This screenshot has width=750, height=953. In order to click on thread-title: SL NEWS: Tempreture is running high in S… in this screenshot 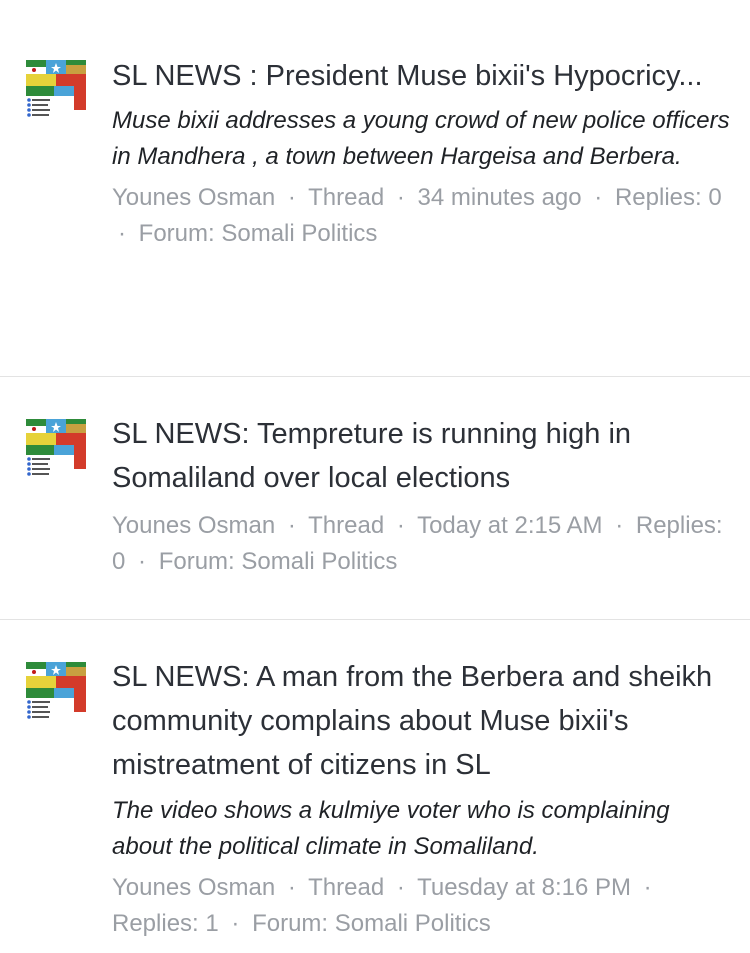, I will do `click(422, 456)`.